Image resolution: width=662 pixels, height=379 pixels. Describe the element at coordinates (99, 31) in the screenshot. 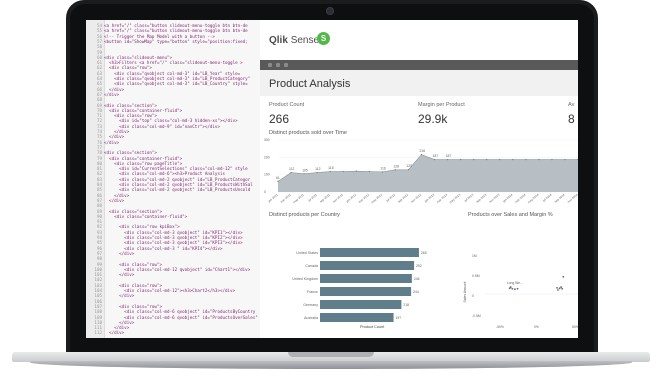

I see `line-number: 55` at that location.